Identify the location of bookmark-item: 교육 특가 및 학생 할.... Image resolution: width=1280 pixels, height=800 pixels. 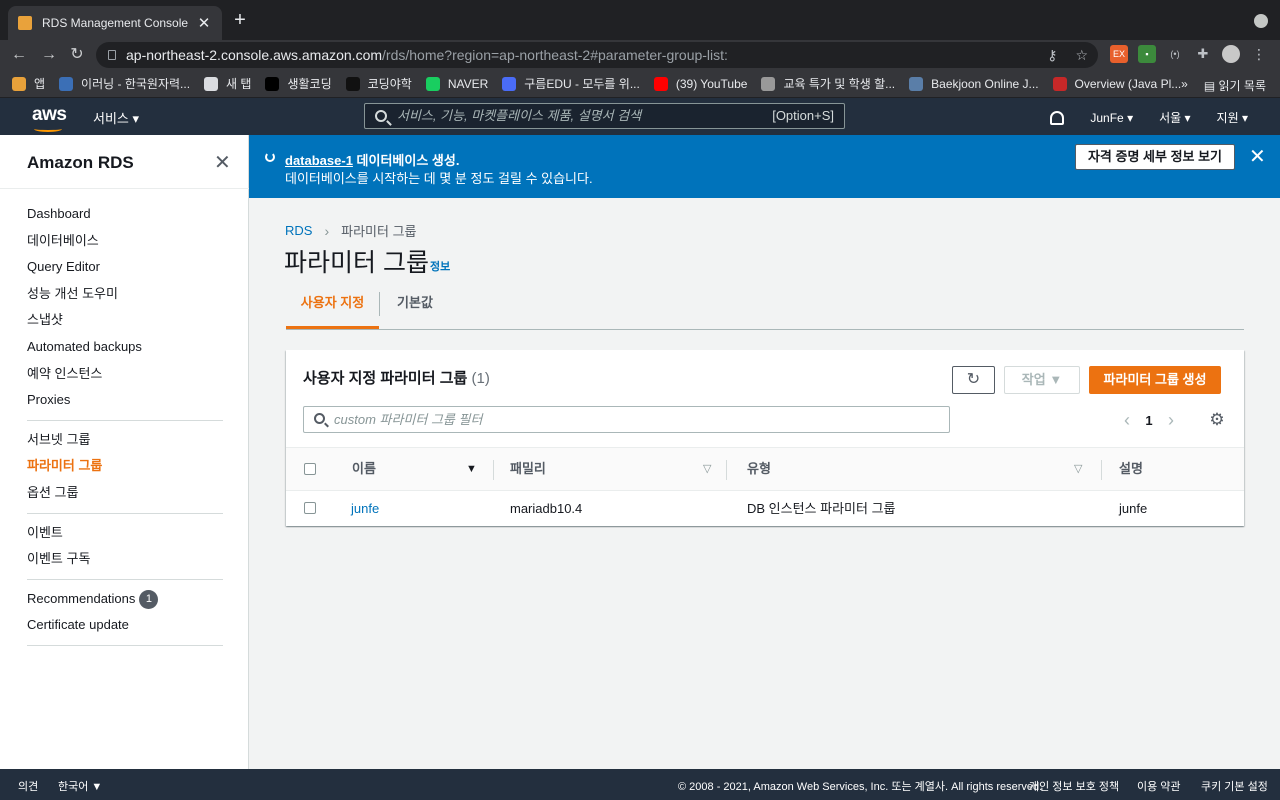
(828, 83).